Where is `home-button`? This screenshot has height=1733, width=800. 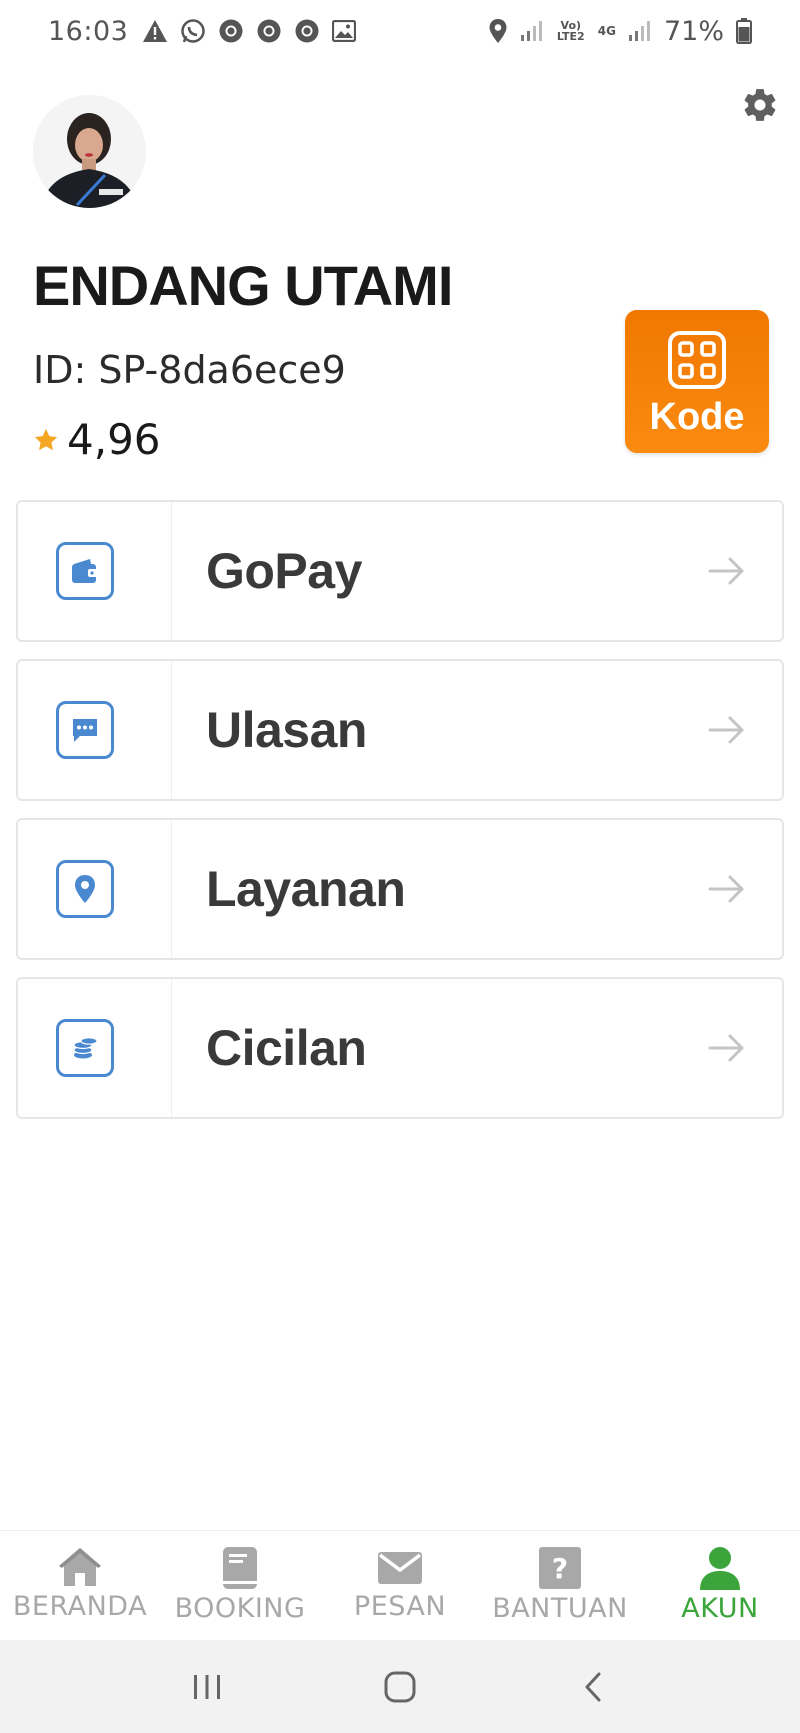 home-button is located at coordinates (400, 1687).